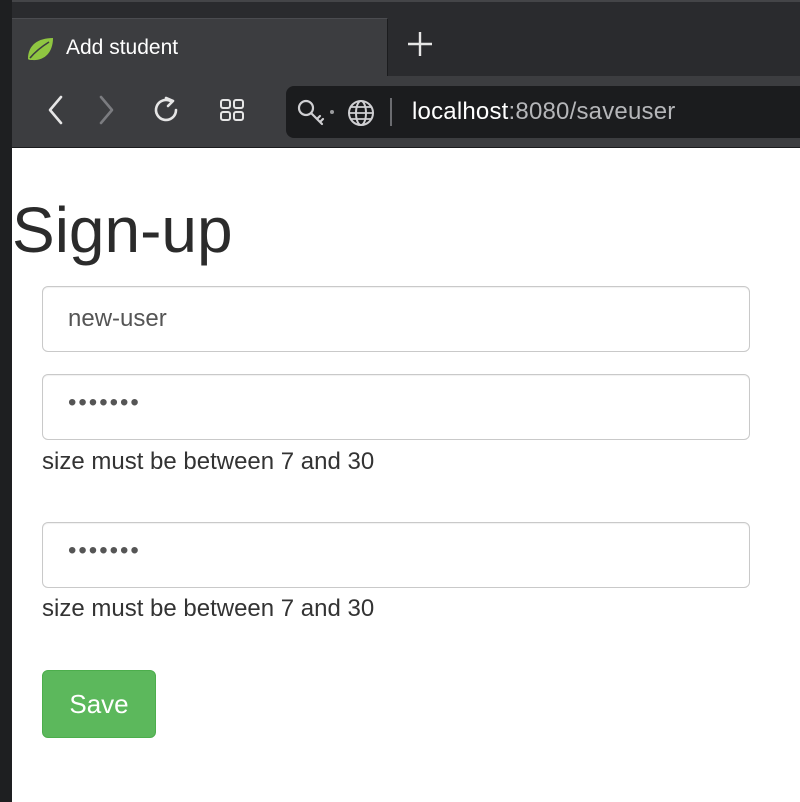 This screenshot has width=800, height=802. I want to click on tab-title: Add student, so click(122, 47).